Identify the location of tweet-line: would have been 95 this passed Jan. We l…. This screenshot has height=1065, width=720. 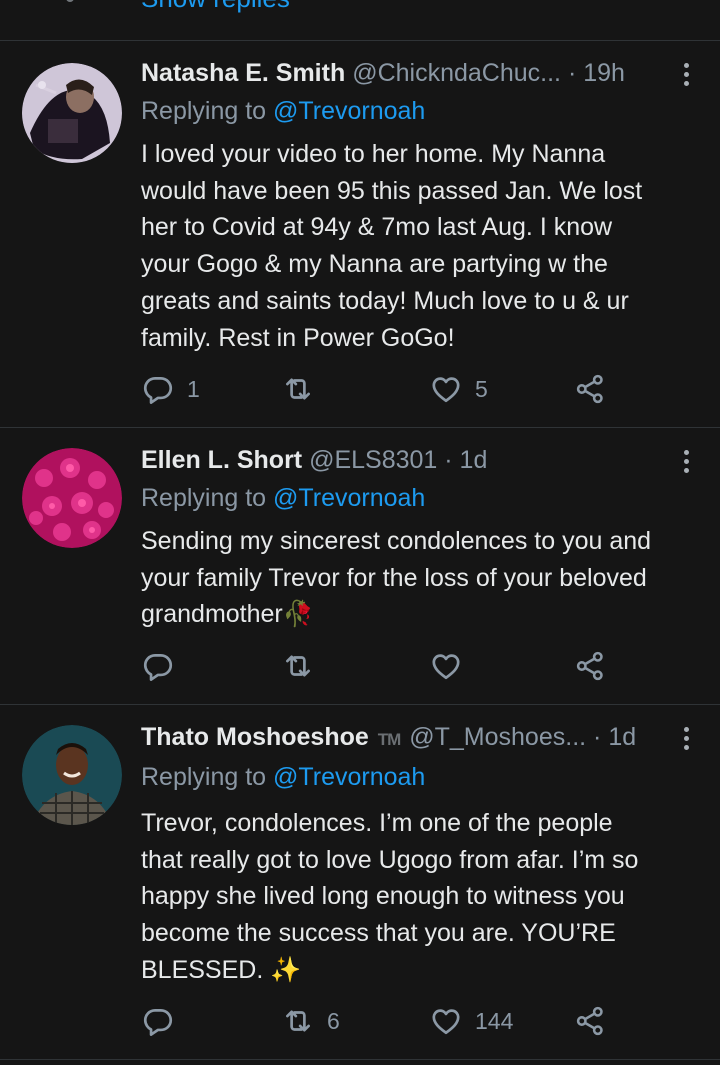
(392, 190).